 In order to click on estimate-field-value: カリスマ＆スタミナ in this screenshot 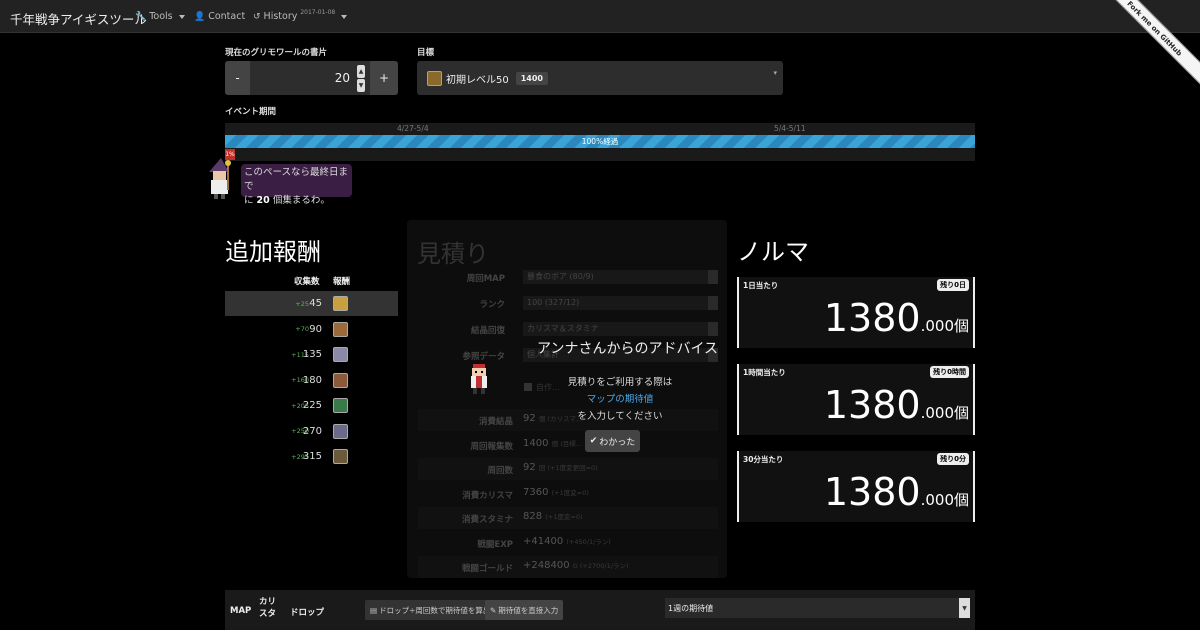, I will do `click(563, 328)`.